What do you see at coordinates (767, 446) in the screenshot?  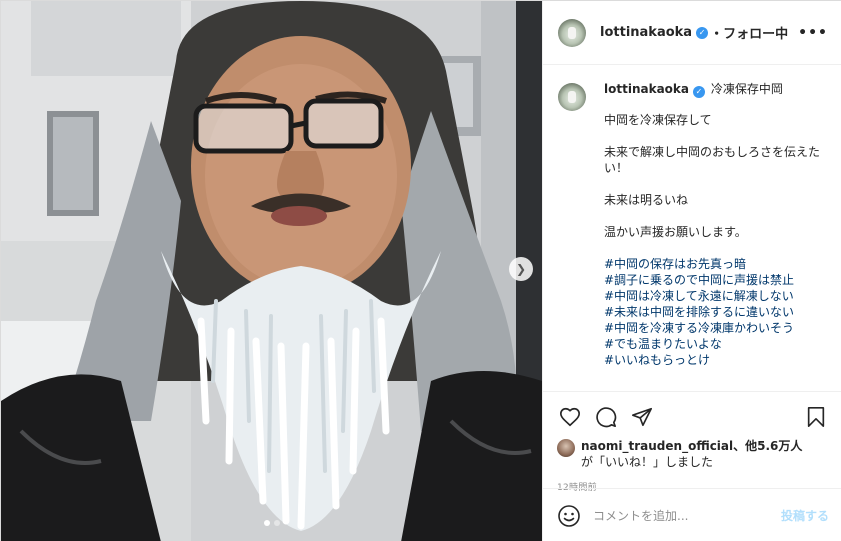 I see `likes-others: 、他5.6万人` at bounding box center [767, 446].